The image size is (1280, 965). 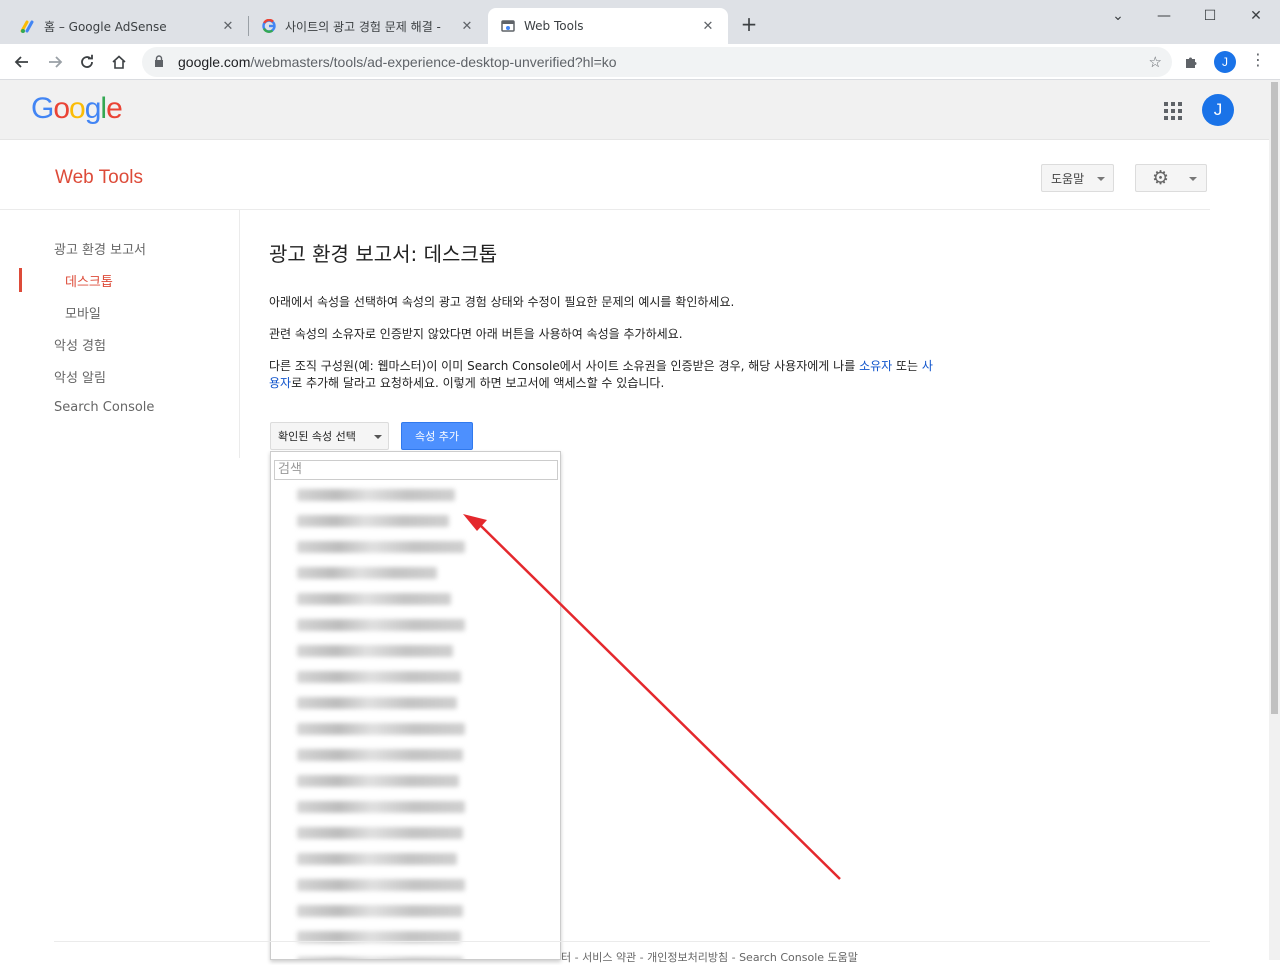 I want to click on verified-property-select: 확인된 속성 선택, so click(x=329, y=436).